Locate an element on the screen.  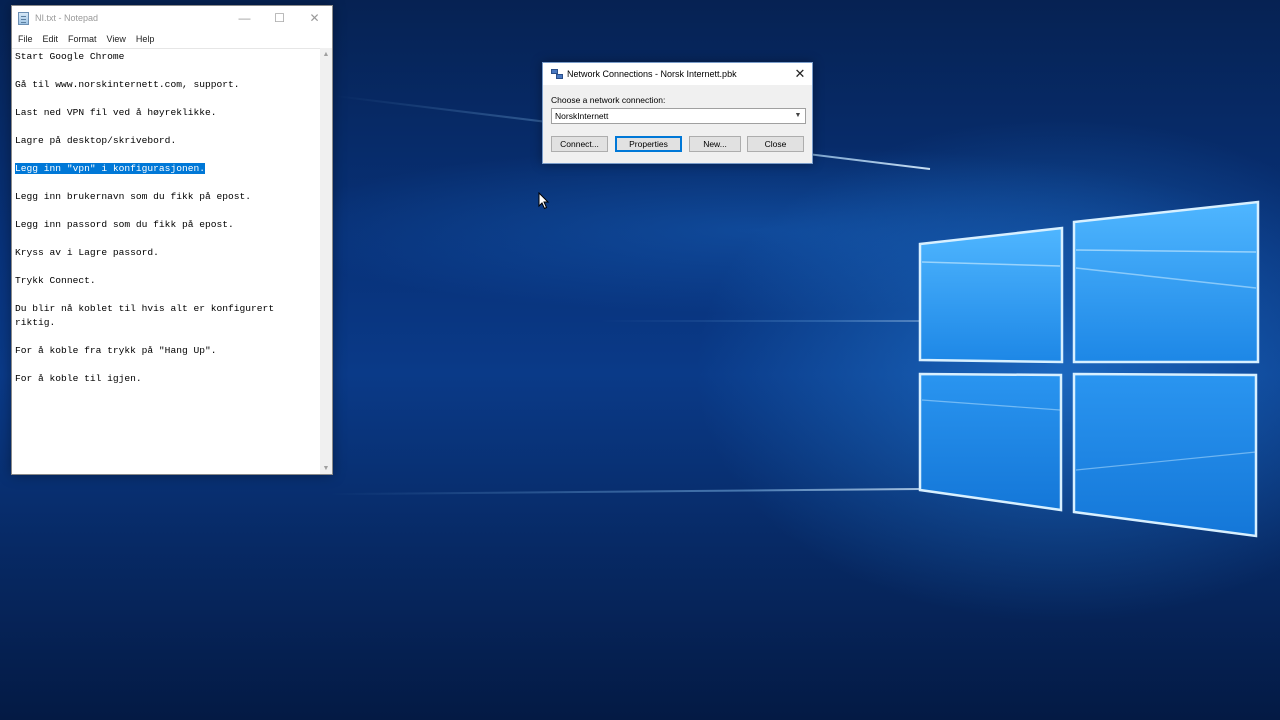
notepad-icon is located at coordinates (23, 18).